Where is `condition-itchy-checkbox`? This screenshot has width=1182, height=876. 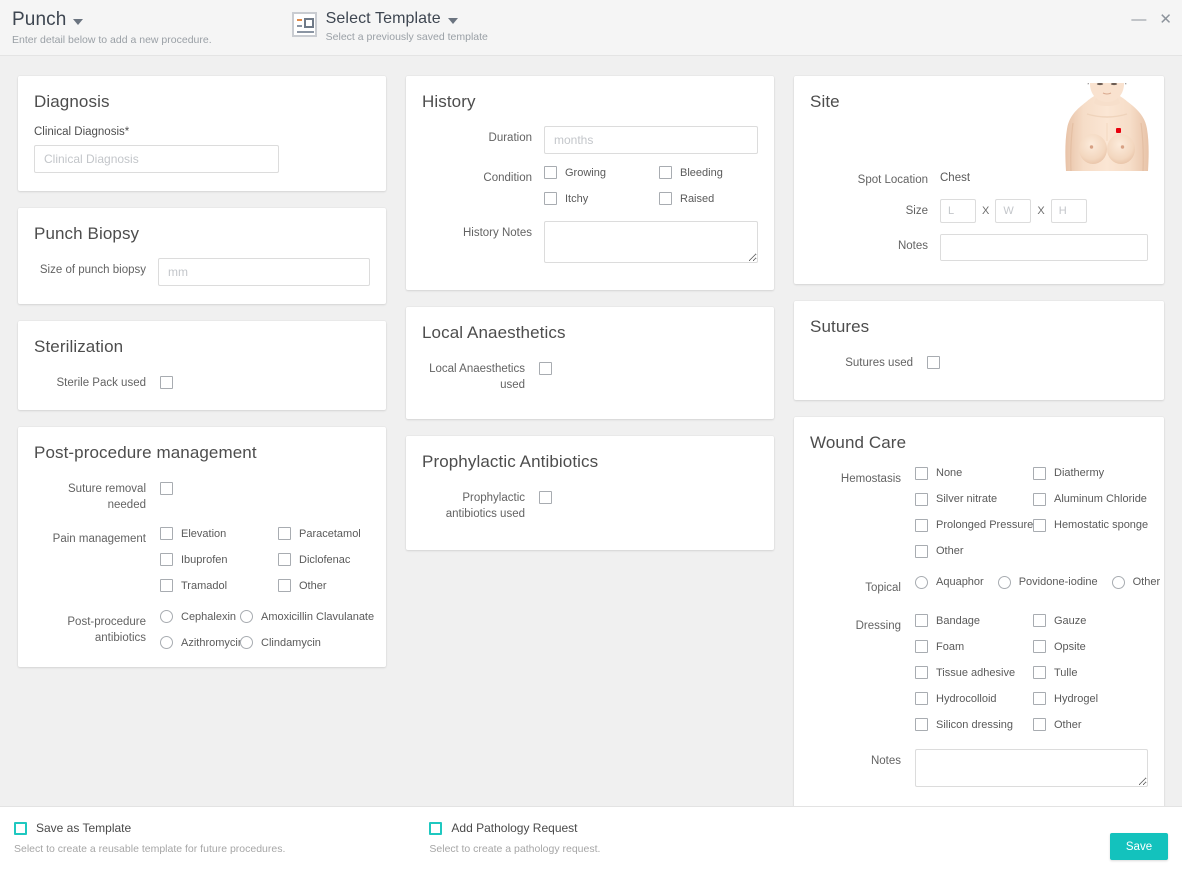 condition-itchy-checkbox is located at coordinates (550, 198).